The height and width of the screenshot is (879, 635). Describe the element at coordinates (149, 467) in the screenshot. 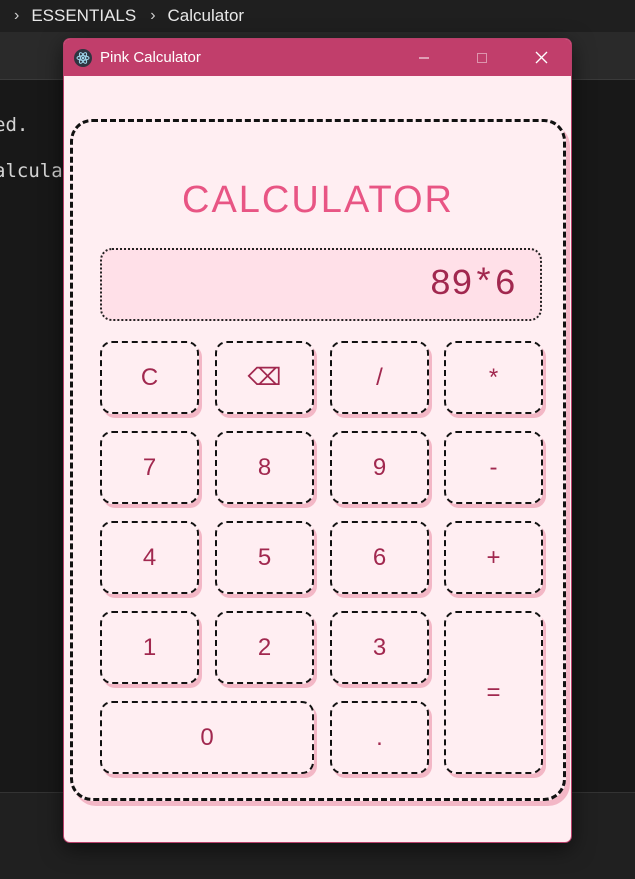

I see `digit-7-button: 7` at that location.